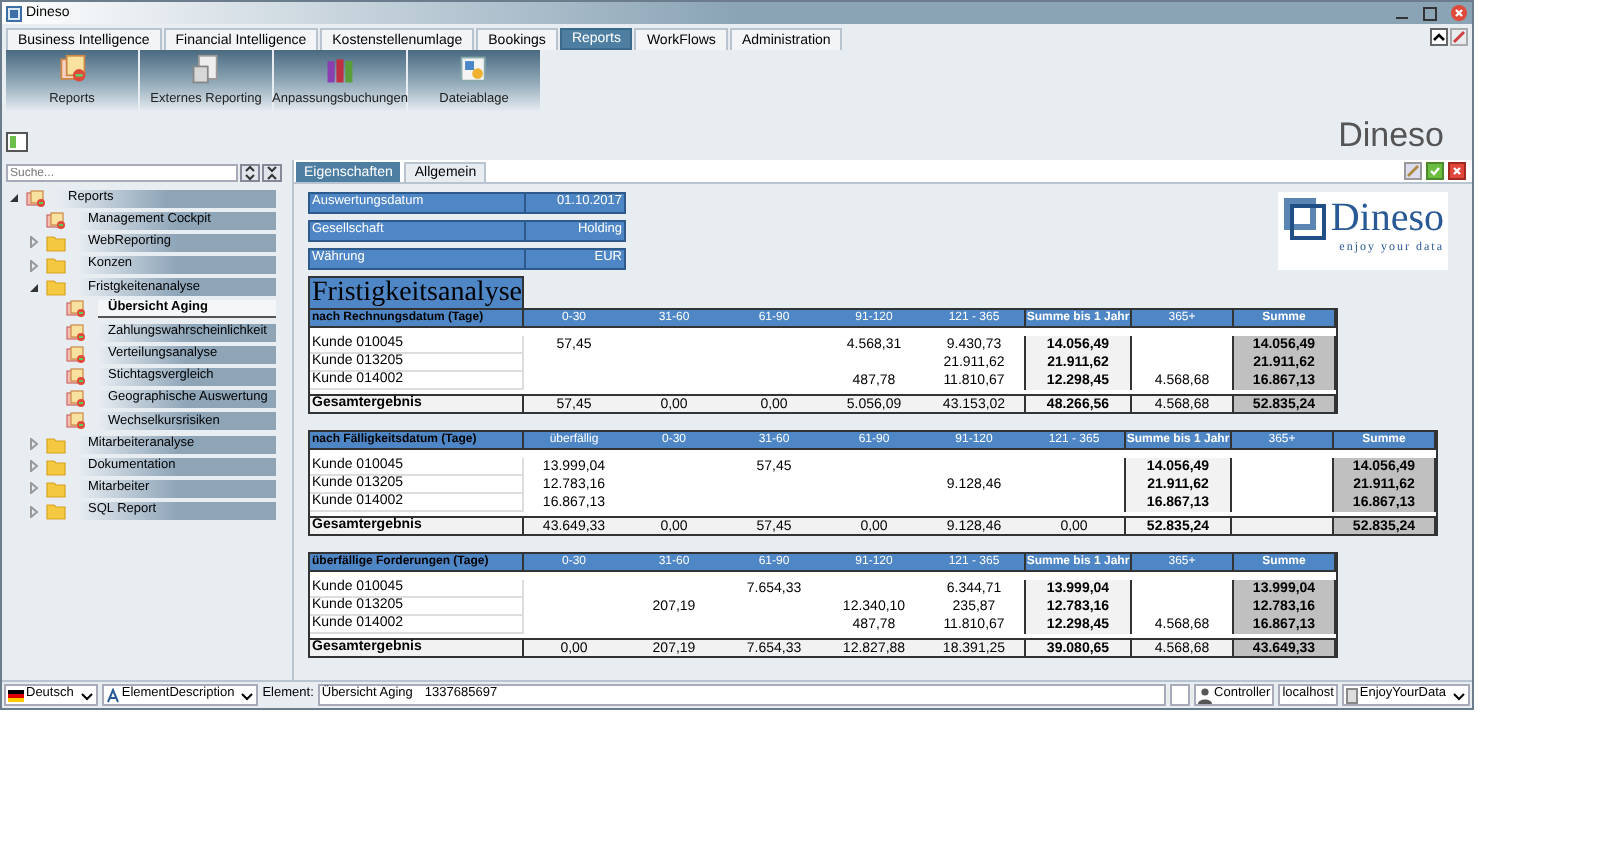 This screenshot has width=1600, height=866. I want to click on brand-name: Dineso, so click(1391, 135).